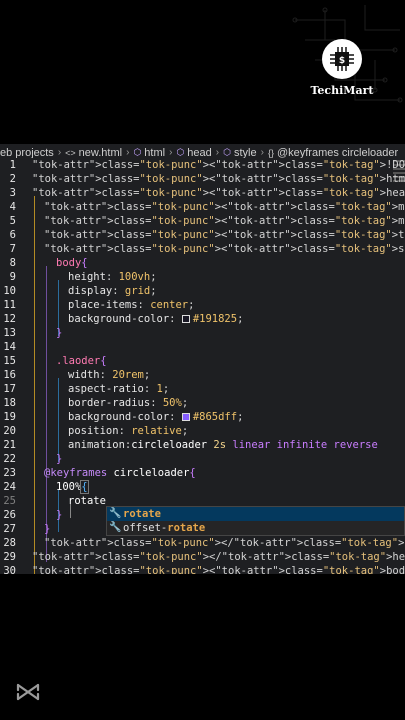  What do you see at coordinates (202, 459) in the screenshot?
I see `code-line: 22}` at bounding box center [202, 459].